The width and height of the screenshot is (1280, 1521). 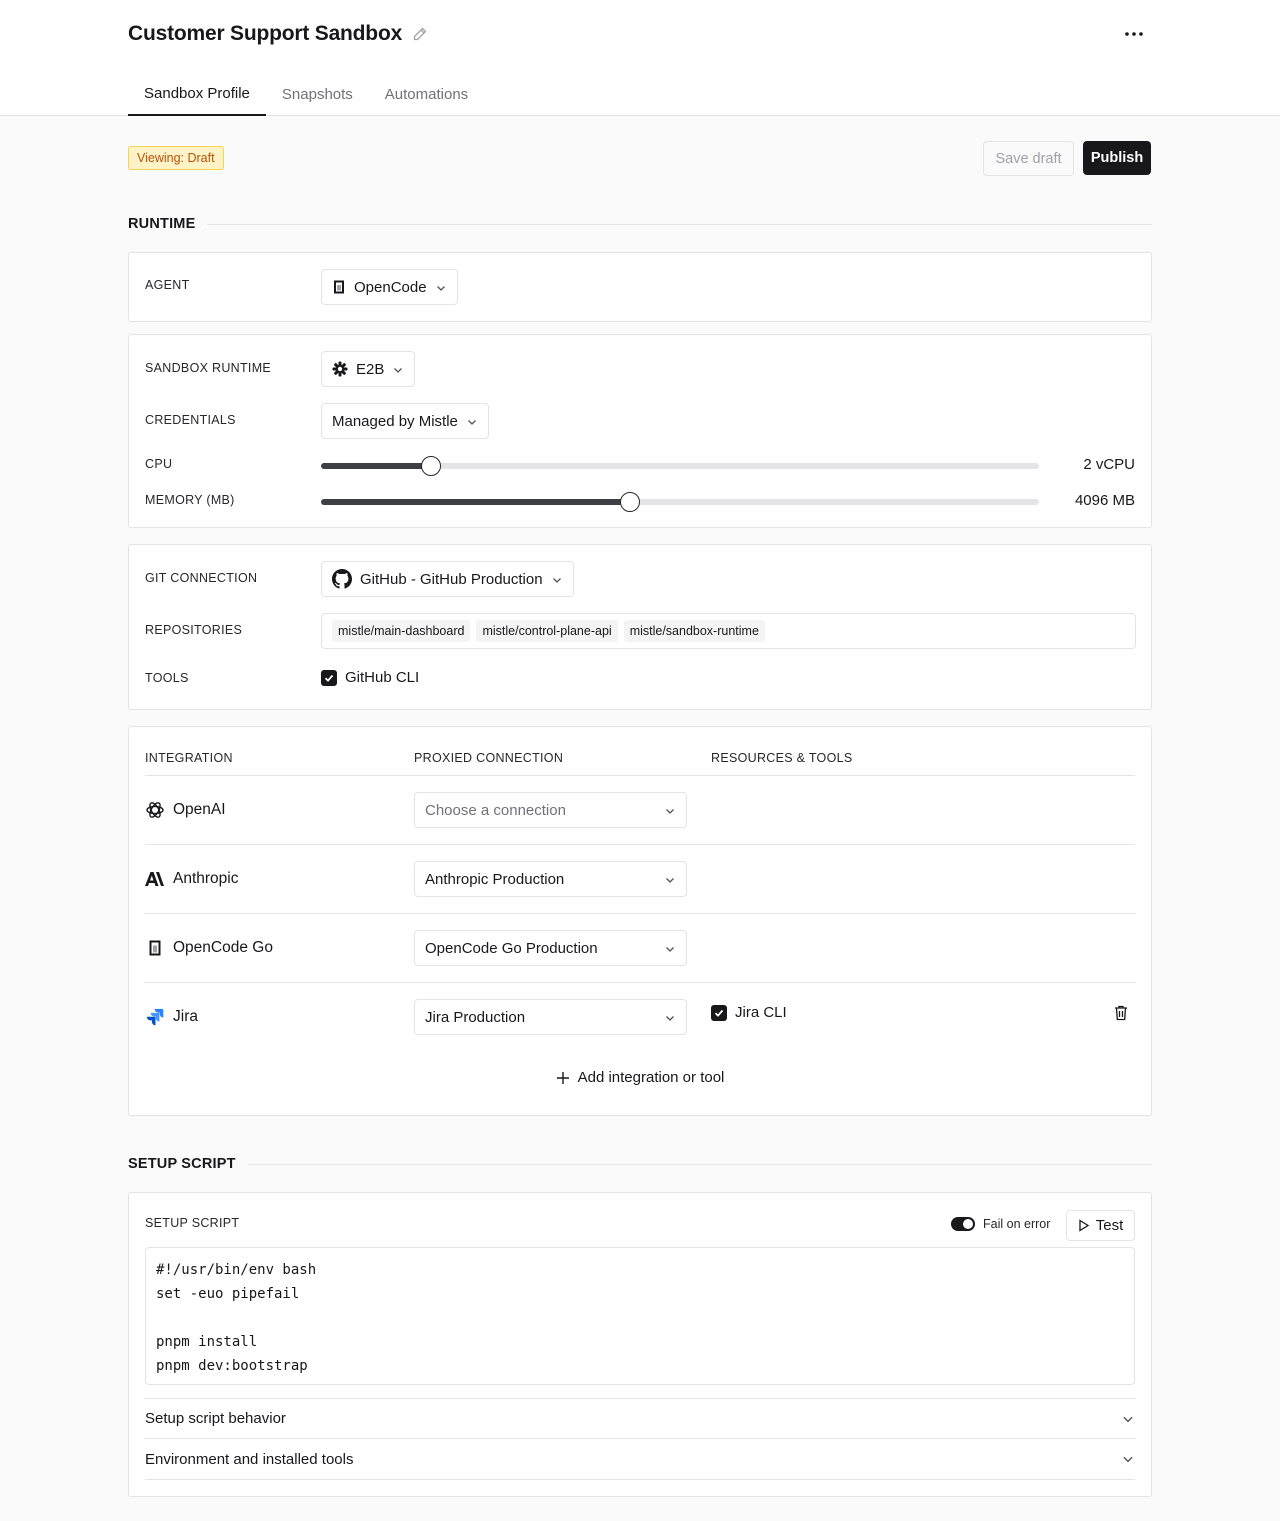 I want to click on jira-connection-select: Jira Production, so click(x=550, y=1017).